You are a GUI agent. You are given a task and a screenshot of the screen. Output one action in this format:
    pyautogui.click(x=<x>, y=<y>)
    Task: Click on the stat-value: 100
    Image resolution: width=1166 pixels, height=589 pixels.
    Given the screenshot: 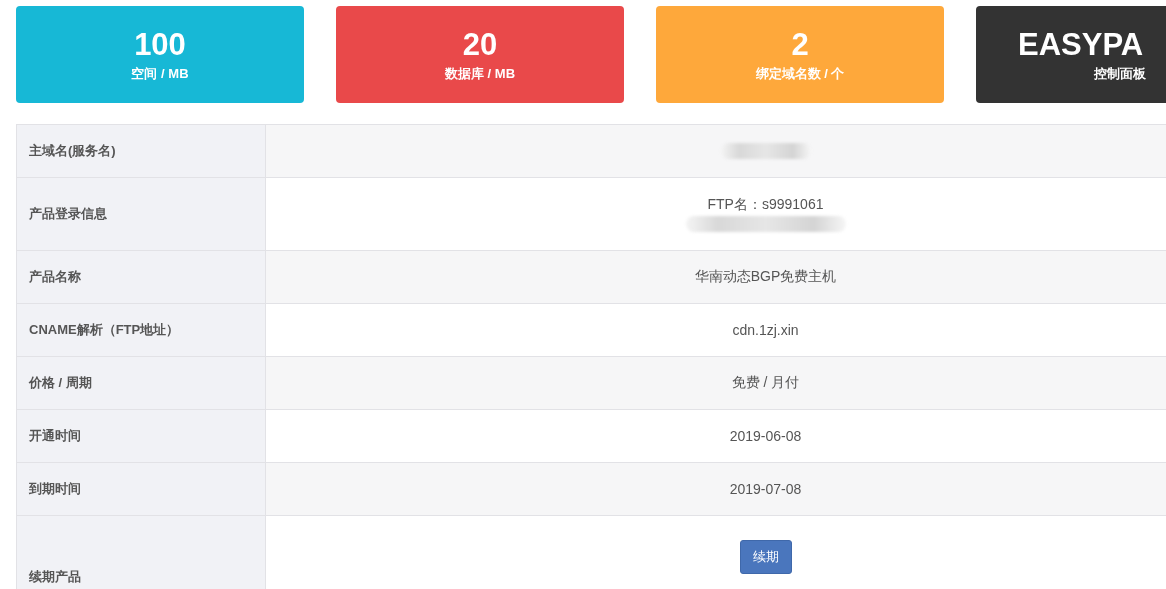 What is the action you would take?
    pyautogui.click(x=160, y=44)
    